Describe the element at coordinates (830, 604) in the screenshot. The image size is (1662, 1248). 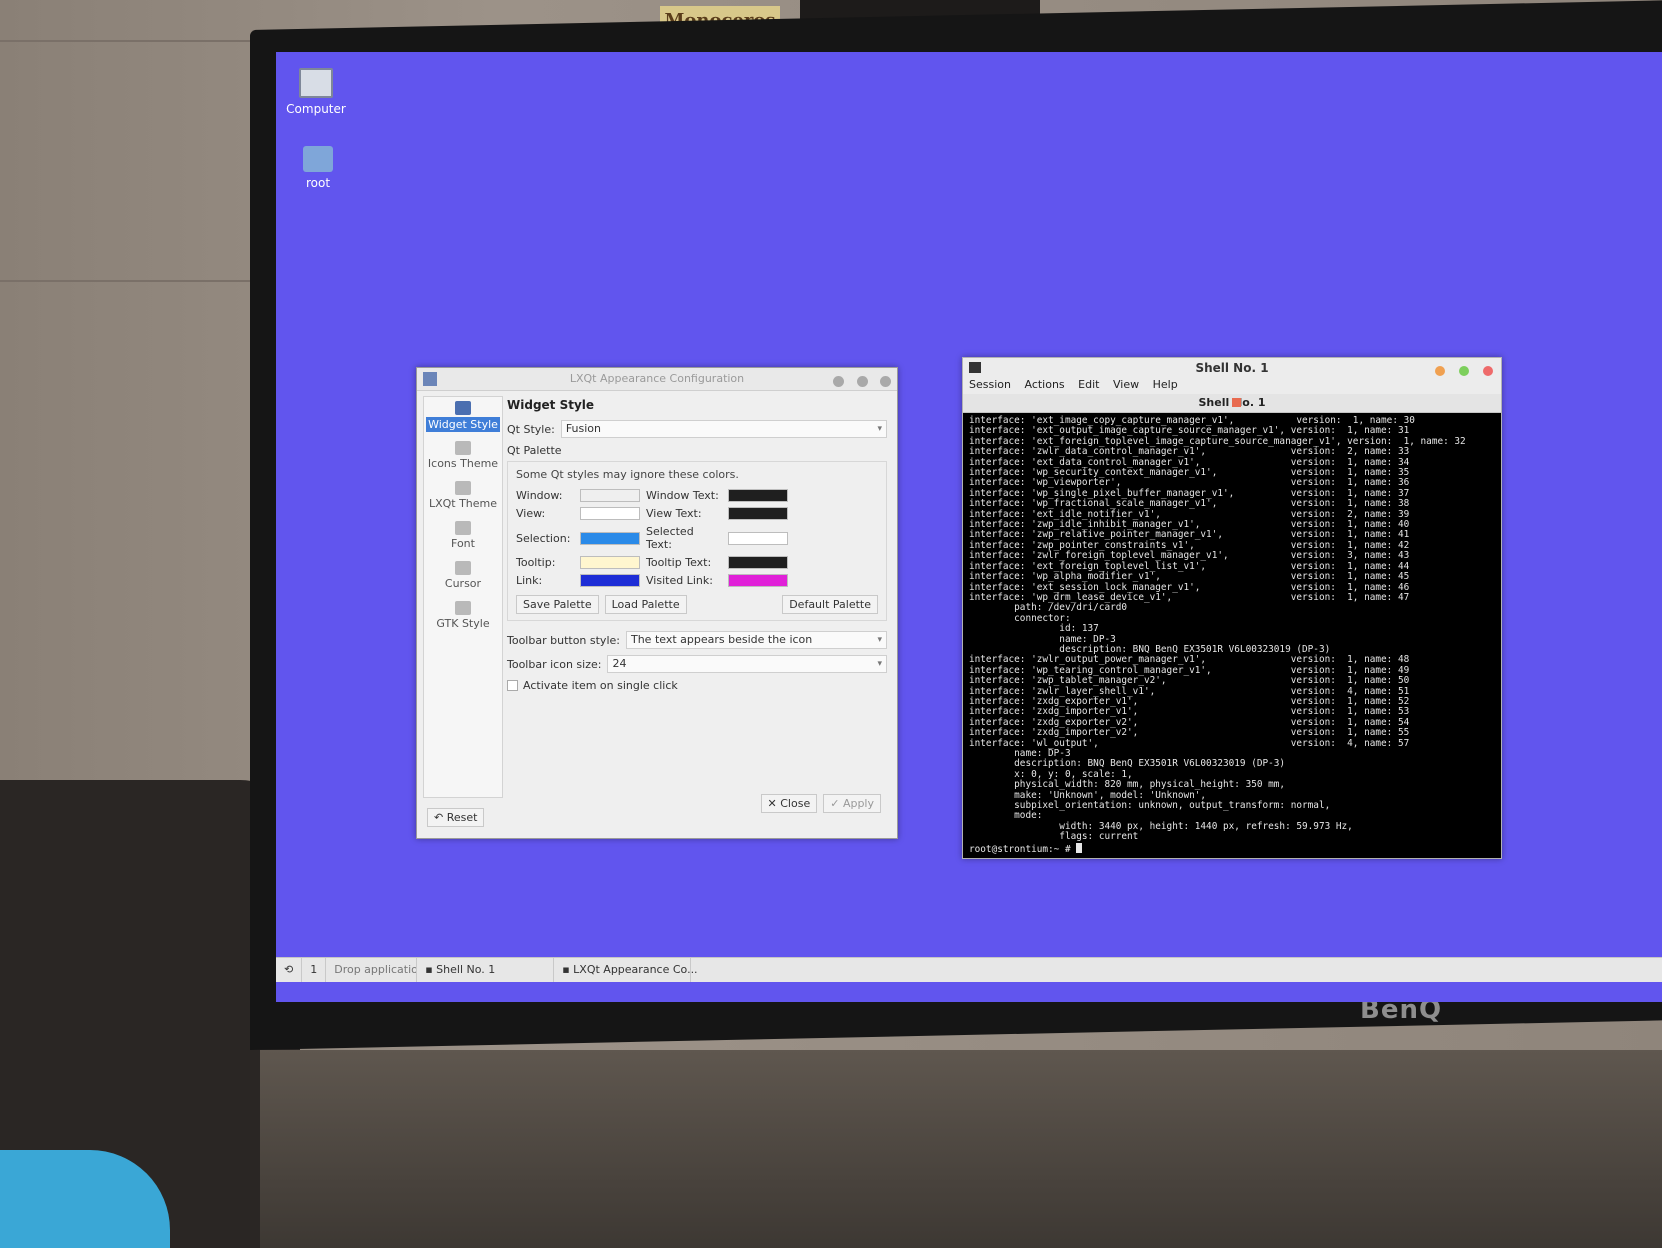
I see `default-palette-button: Default Palette` at that location.